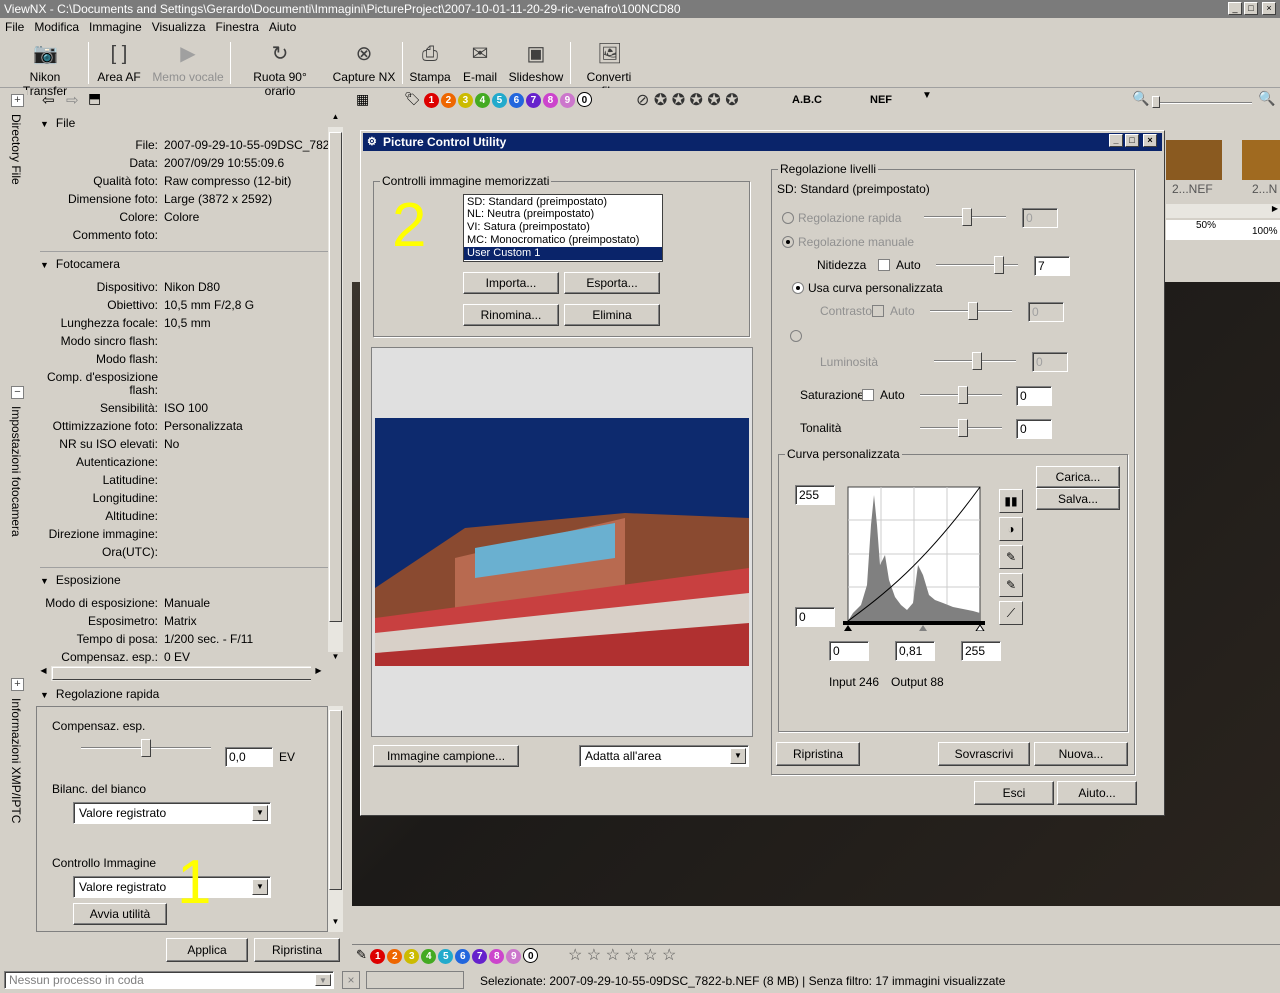 The width and height of the screenshot is (1280, 993). What do you see at coordinates (915, 651) in the screenshot?
I see `gamma-field: 0,81` at bounding box center [915, 651].